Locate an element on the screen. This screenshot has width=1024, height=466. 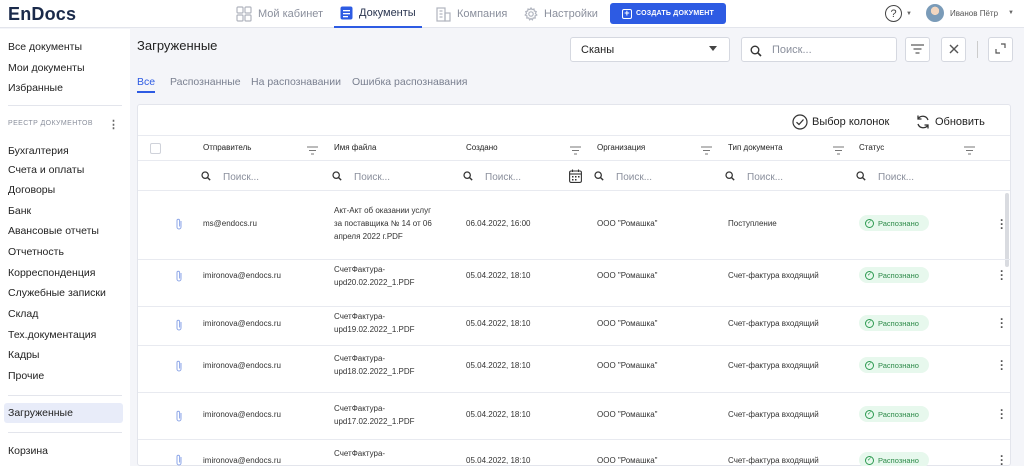
sidebar-item-trash: Корзина is located at coordinates (28, 451).